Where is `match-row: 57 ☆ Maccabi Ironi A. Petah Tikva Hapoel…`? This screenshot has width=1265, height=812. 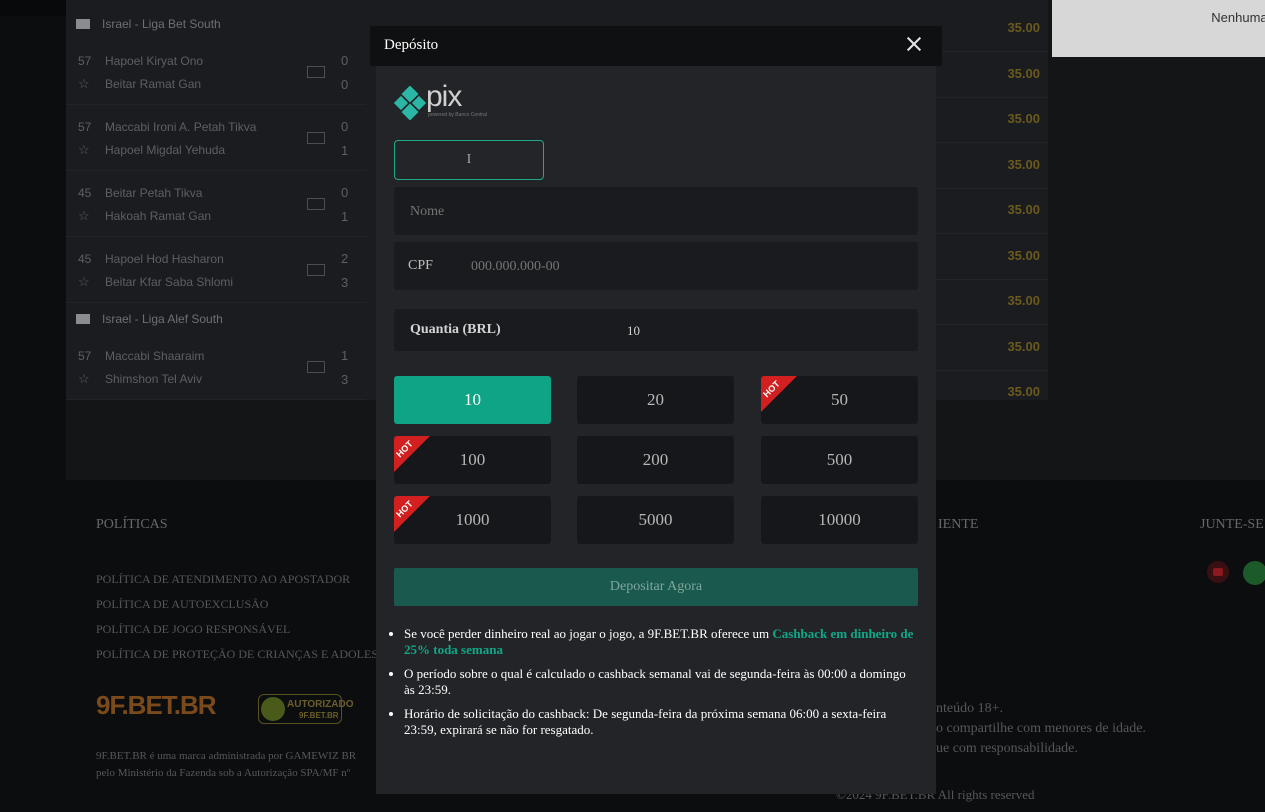
match-row: 57 ☆ Maccabi Ironi A. Petah Tikva Hapoel… is located at coordinates (216, 138).